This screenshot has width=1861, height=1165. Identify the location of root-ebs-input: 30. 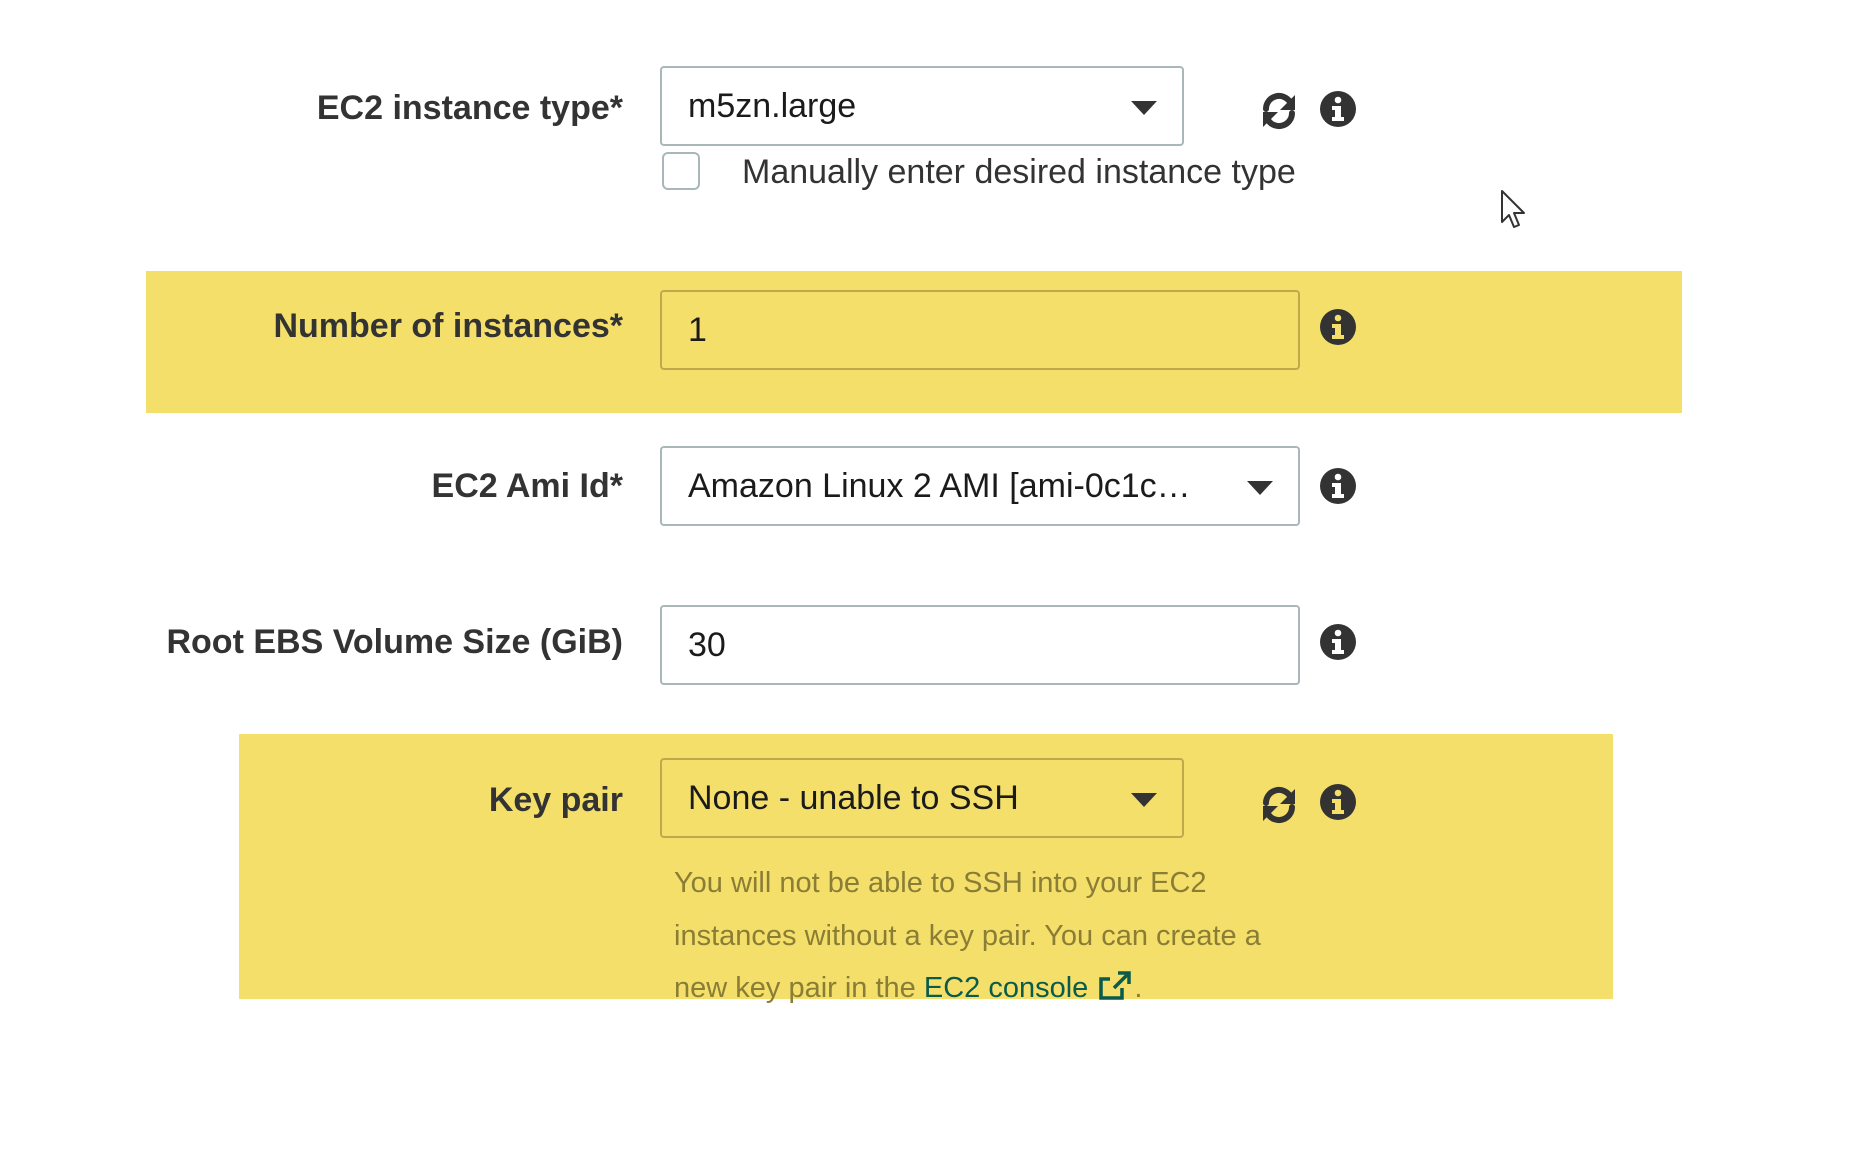
(980, 645).